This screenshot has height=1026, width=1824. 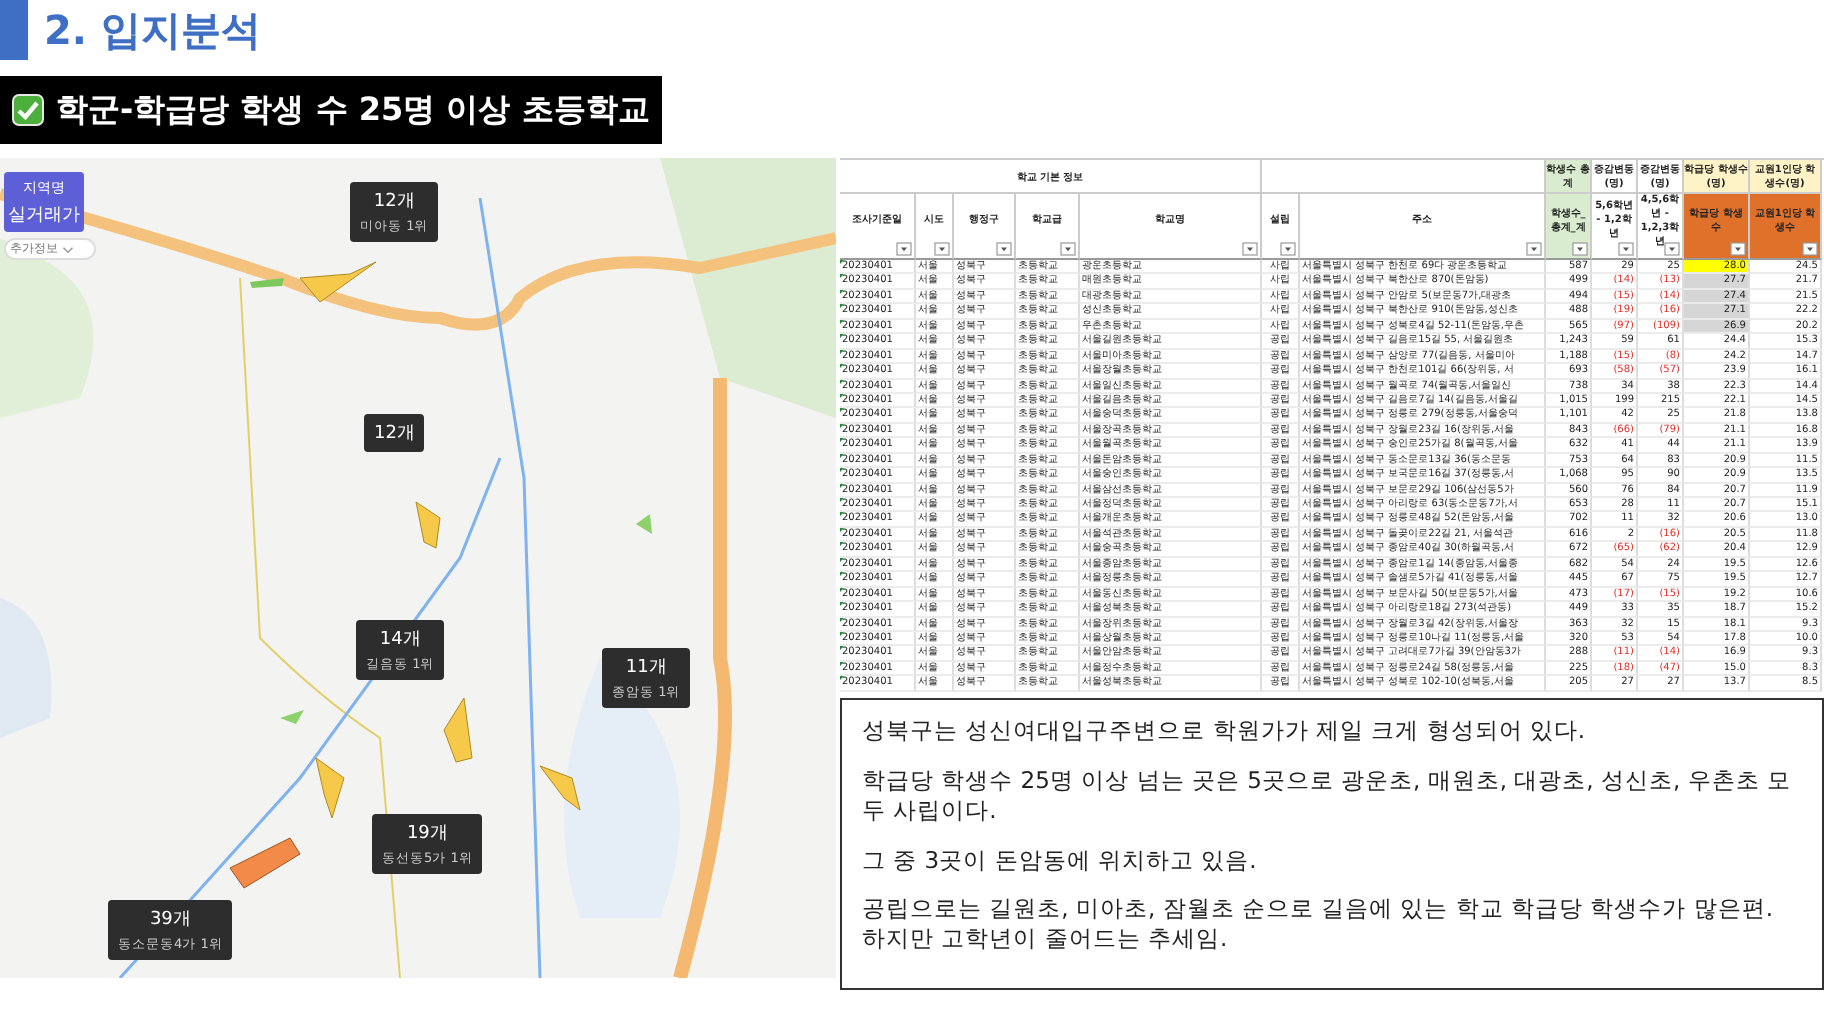 What do you see at coordinates (1046, 939) in the screenshot?
I see `note-text: 하지만 고학년이 줄어드는 추세임.` at bounding box center [1046, 939].